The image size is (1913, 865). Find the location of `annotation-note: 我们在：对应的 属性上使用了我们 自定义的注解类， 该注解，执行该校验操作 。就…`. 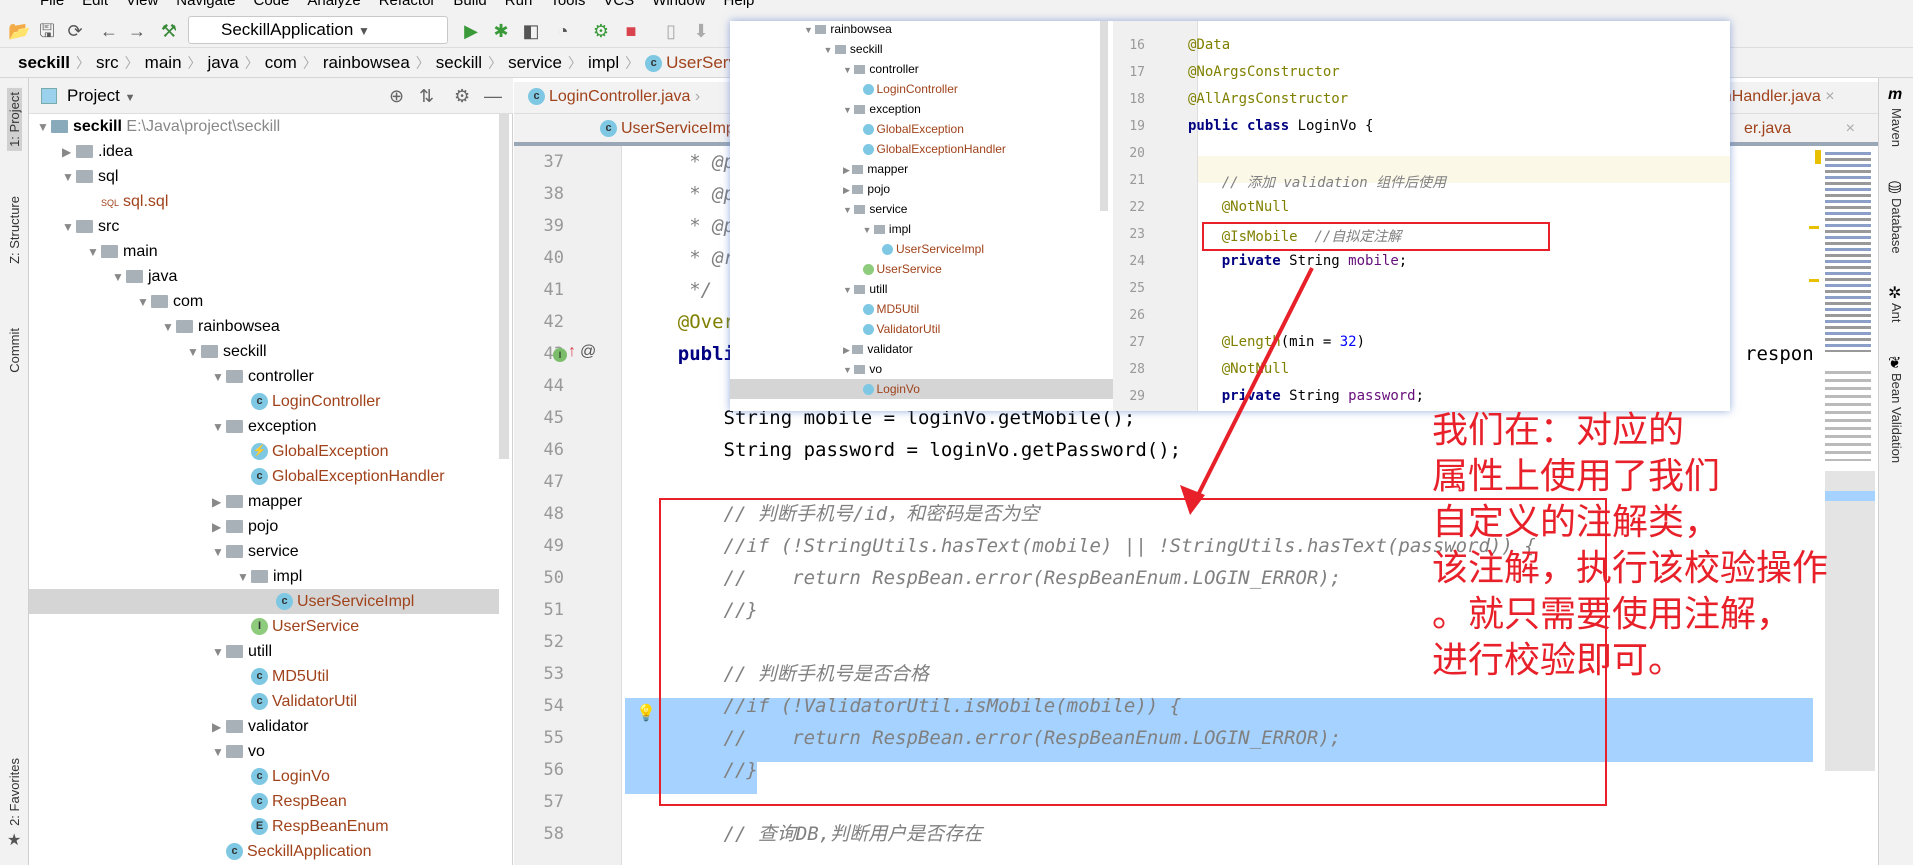

annotation-note: 我们在：对应的 属性上使用了我们 自定义的注解类， 该注解，执行该校验操作 。就… is located at coordinates (1630, 545).